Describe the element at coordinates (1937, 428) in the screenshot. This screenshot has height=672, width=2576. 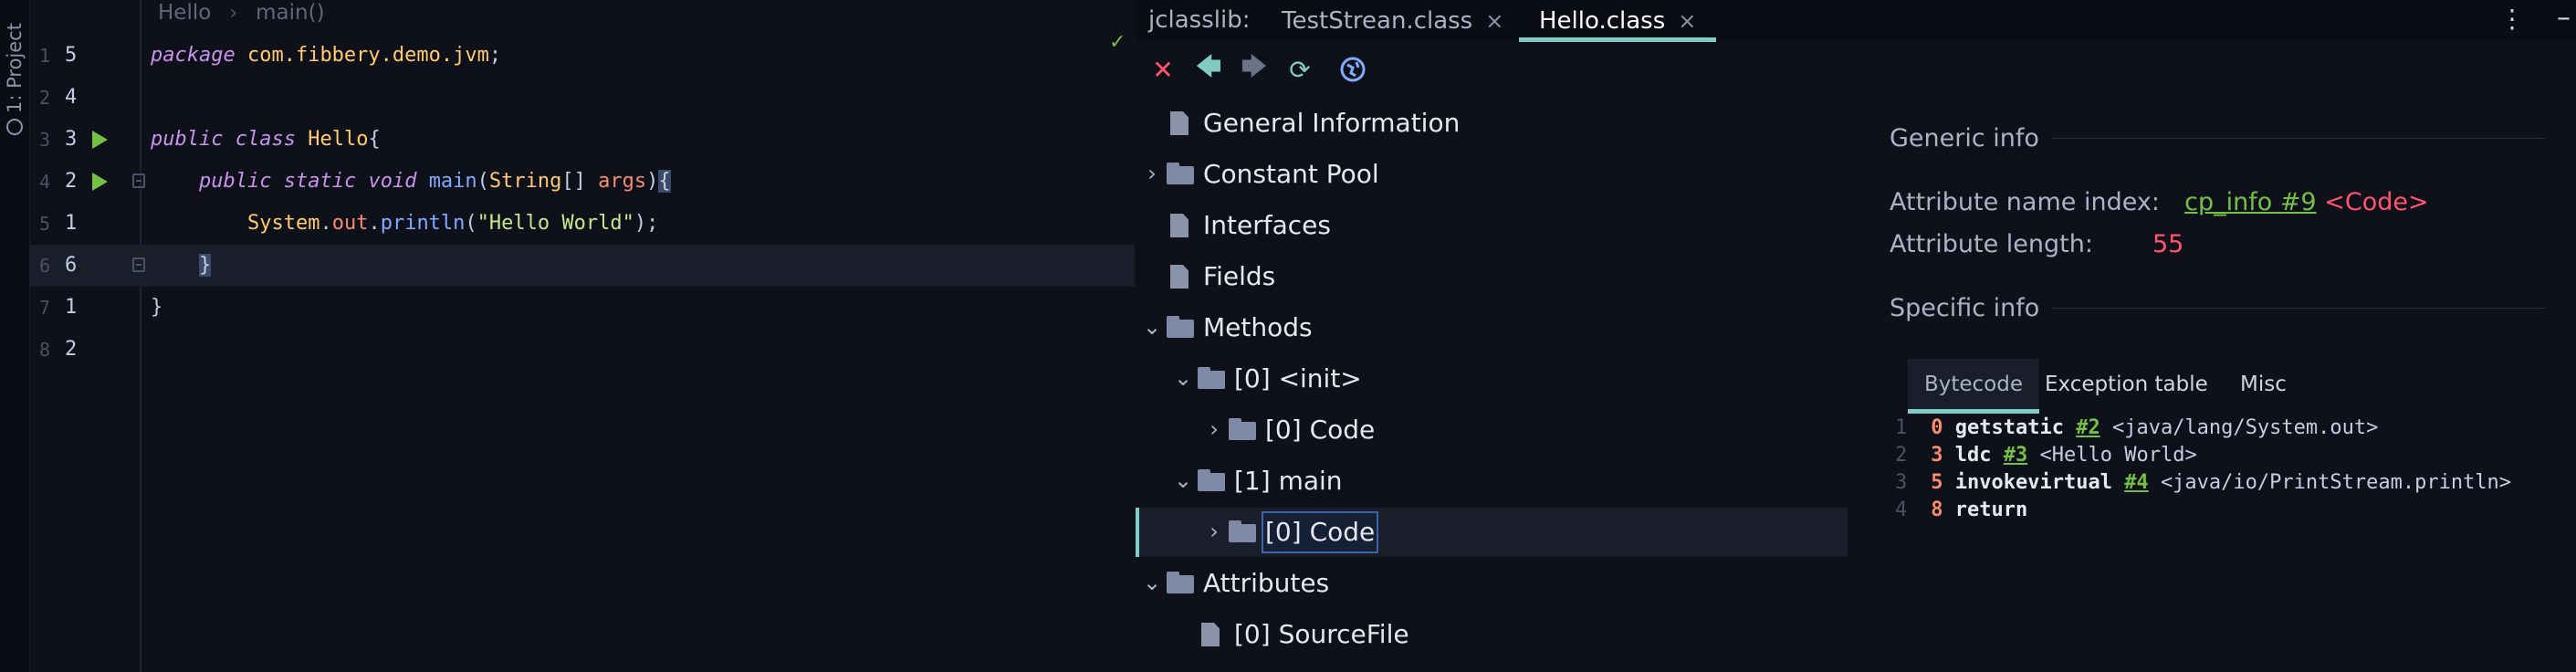
I see `bytecode-offset: 0` at that location.